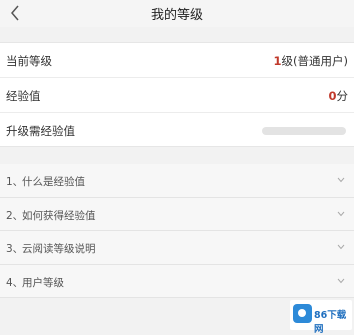 This screenshot has width=354, height=335. Describe the element at coordinates (59, 215) in the screenshot. I see `faq-item-label: 如何获得经验值` at that location.